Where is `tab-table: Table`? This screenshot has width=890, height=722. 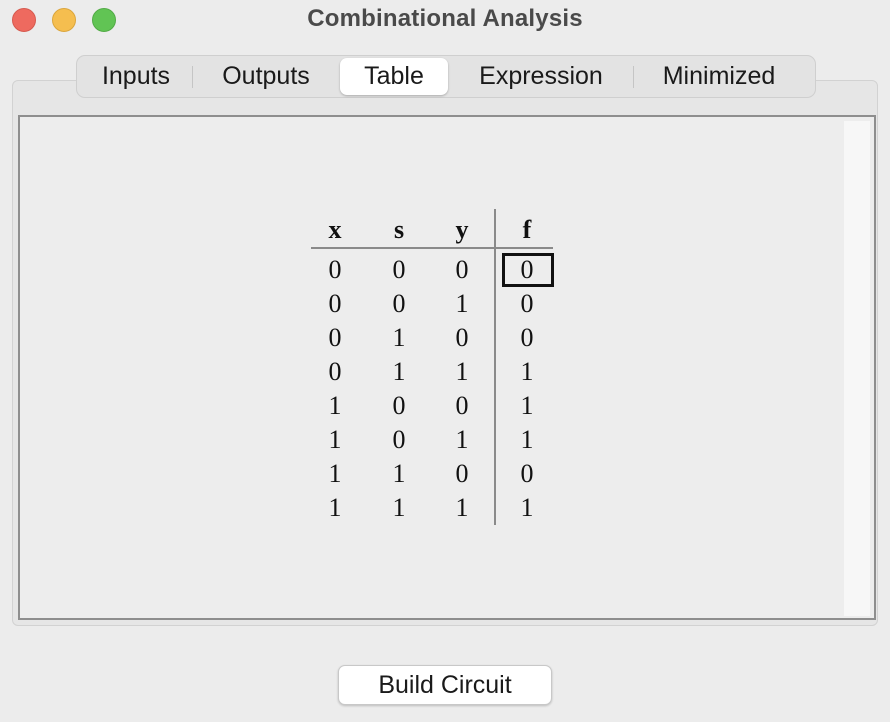 tab-table: Table is located at coordinates (394, 76).